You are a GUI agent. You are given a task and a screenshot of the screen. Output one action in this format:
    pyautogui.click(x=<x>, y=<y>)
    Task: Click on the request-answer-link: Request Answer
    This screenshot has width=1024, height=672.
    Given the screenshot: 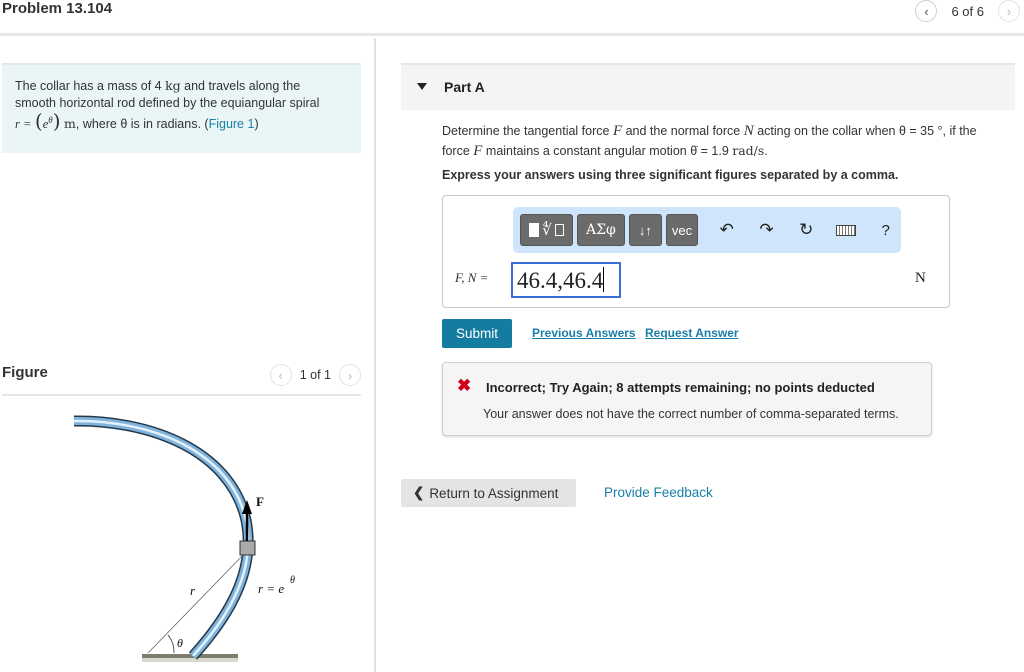 What is the action you would take?
    pyautogui.click(x=692, y=333)
    